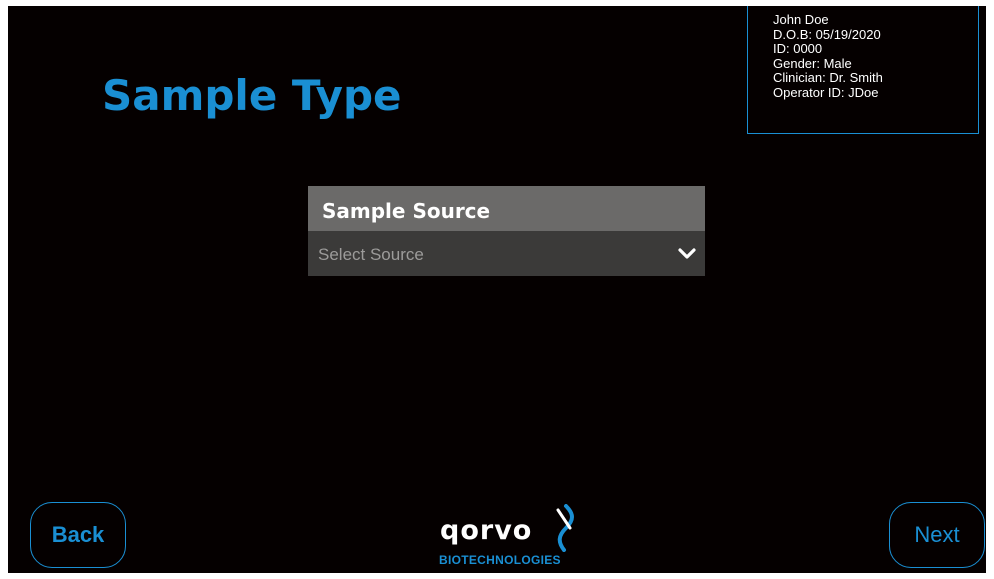 The image size is (994, 579). Describe the element at coordinates (486, 530) in the screenshot. I see `logo-wordmark: qorvo` at that location.